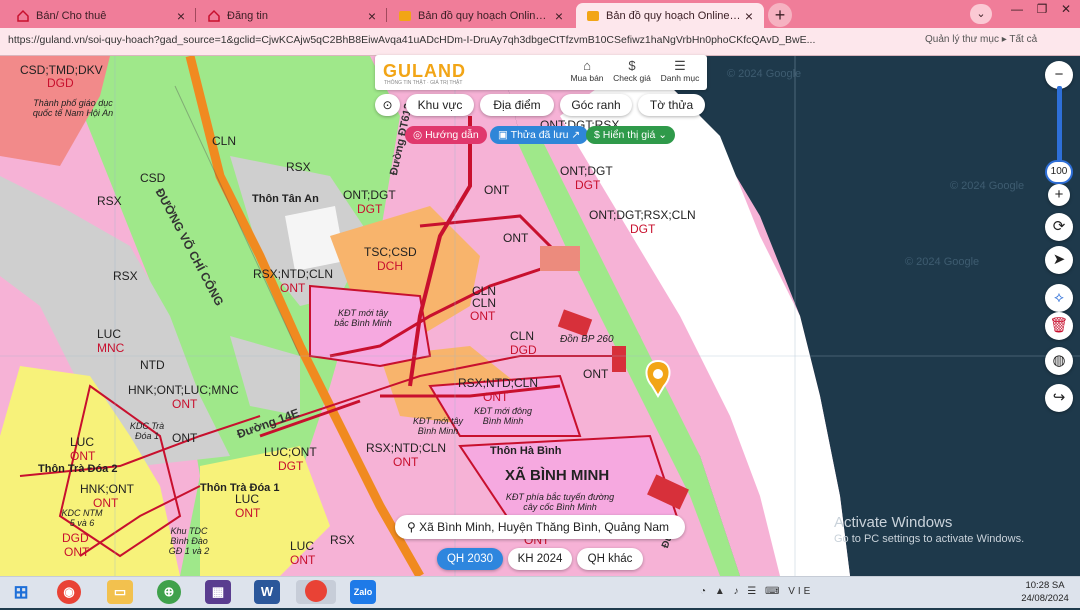  What do you see at coordinates (413, 527) in the screenshot?
I see `pin-icon: ⚲` at bounding box center [413, 527].